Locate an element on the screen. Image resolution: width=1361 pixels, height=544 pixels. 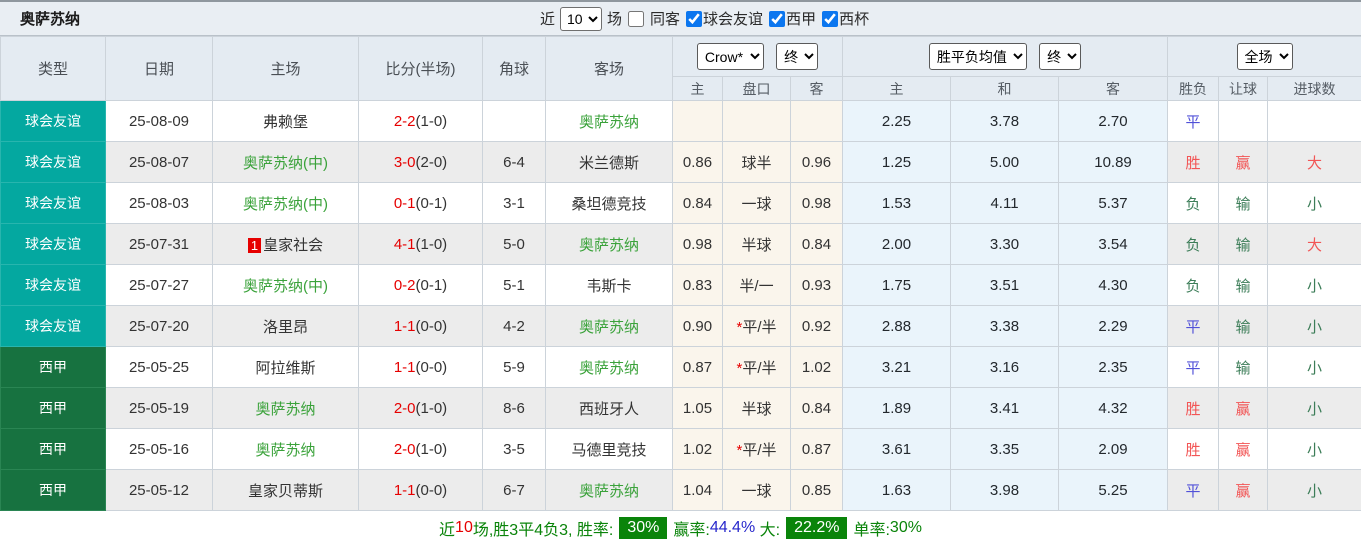
big-rate-label: 大: is located at coordinates (767, 528).